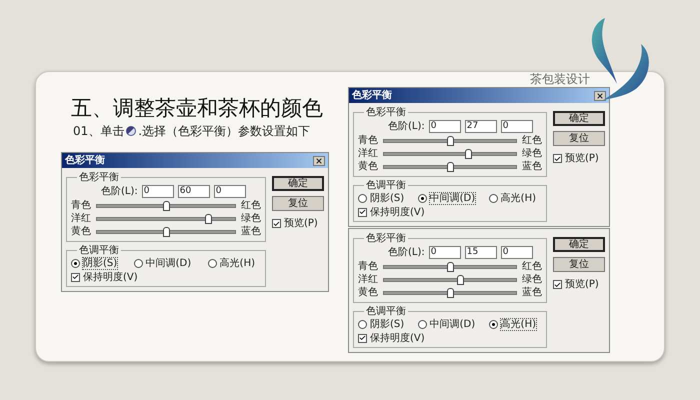  What do you see at coordinates (194, 191) in the screenshot?
I see `level-input: 60` at bounding box center [194, 191].